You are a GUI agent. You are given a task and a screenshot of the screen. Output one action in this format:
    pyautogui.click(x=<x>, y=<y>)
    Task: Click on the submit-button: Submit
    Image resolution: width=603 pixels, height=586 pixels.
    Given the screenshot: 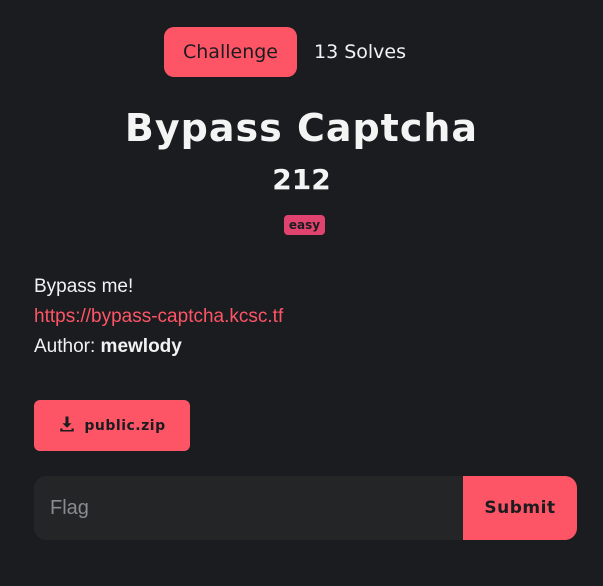 What is the action you would take?
    pyautogui.click(x=520, y=508)
    